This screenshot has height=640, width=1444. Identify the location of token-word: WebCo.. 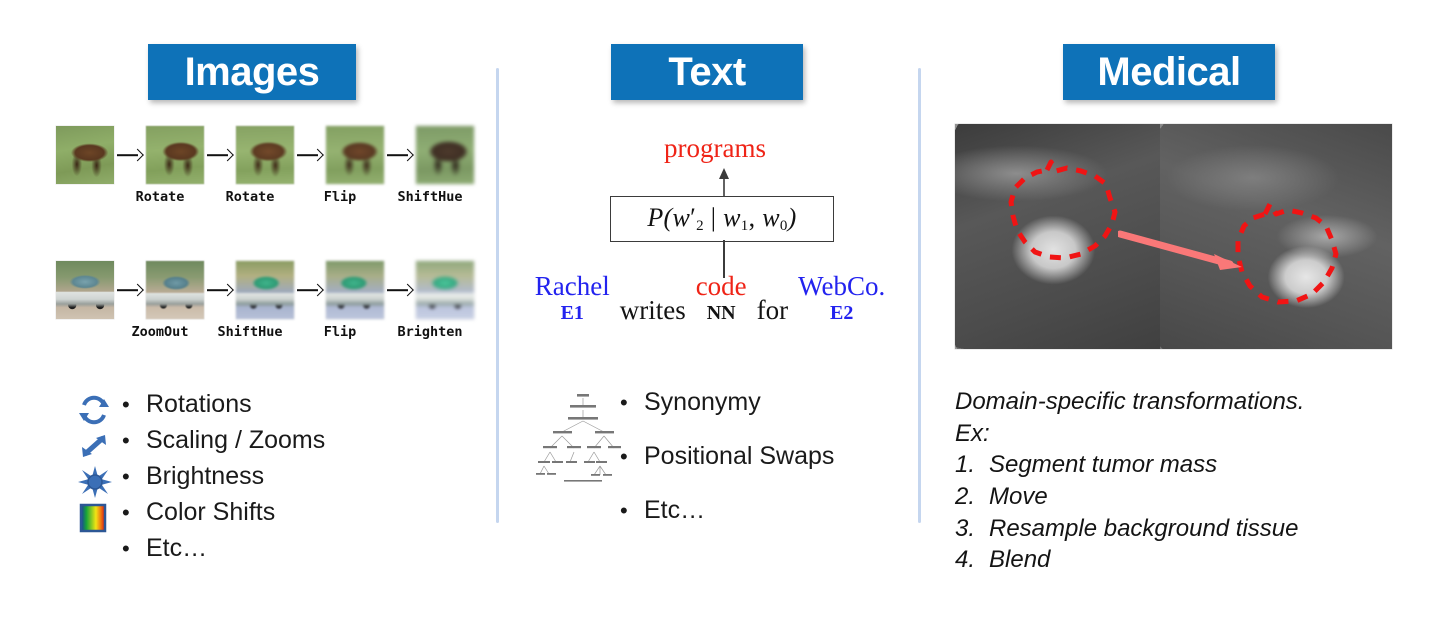
(842, 286).